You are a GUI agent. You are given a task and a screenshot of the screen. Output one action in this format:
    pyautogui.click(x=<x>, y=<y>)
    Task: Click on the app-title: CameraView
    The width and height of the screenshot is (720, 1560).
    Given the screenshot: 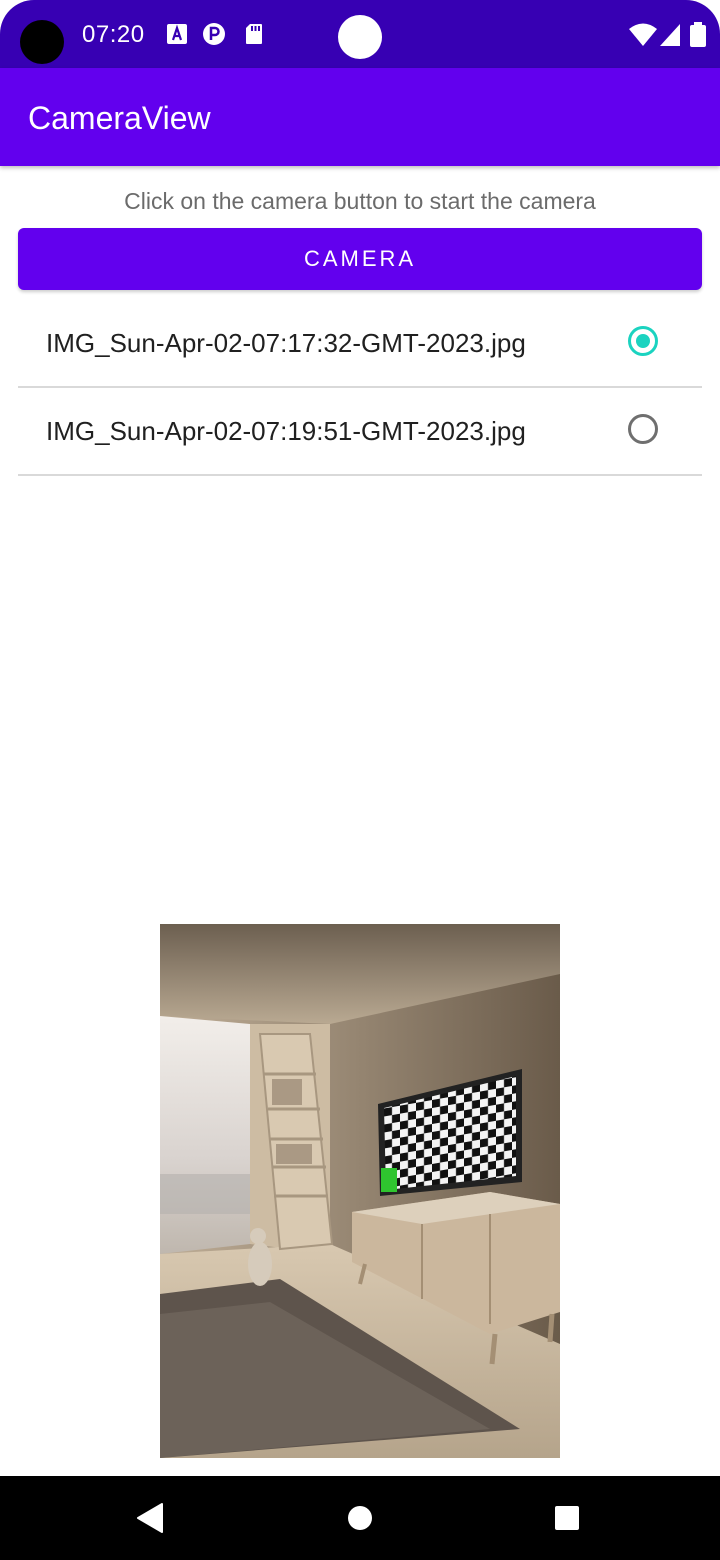 What is the action you would take?
    pyautogui.click(x=119, y=118)
    